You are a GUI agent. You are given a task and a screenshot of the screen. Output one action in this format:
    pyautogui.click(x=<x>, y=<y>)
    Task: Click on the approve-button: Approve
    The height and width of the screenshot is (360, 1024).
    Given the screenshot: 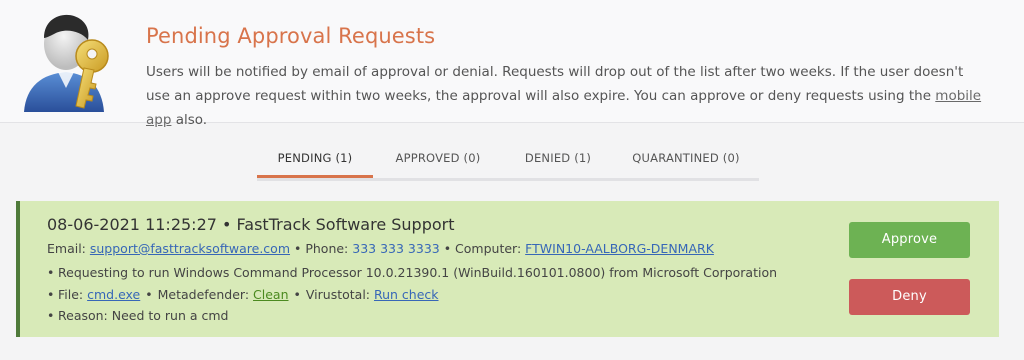 What is the action you would take?
    pyautogui.click(x=909, y=240)
    